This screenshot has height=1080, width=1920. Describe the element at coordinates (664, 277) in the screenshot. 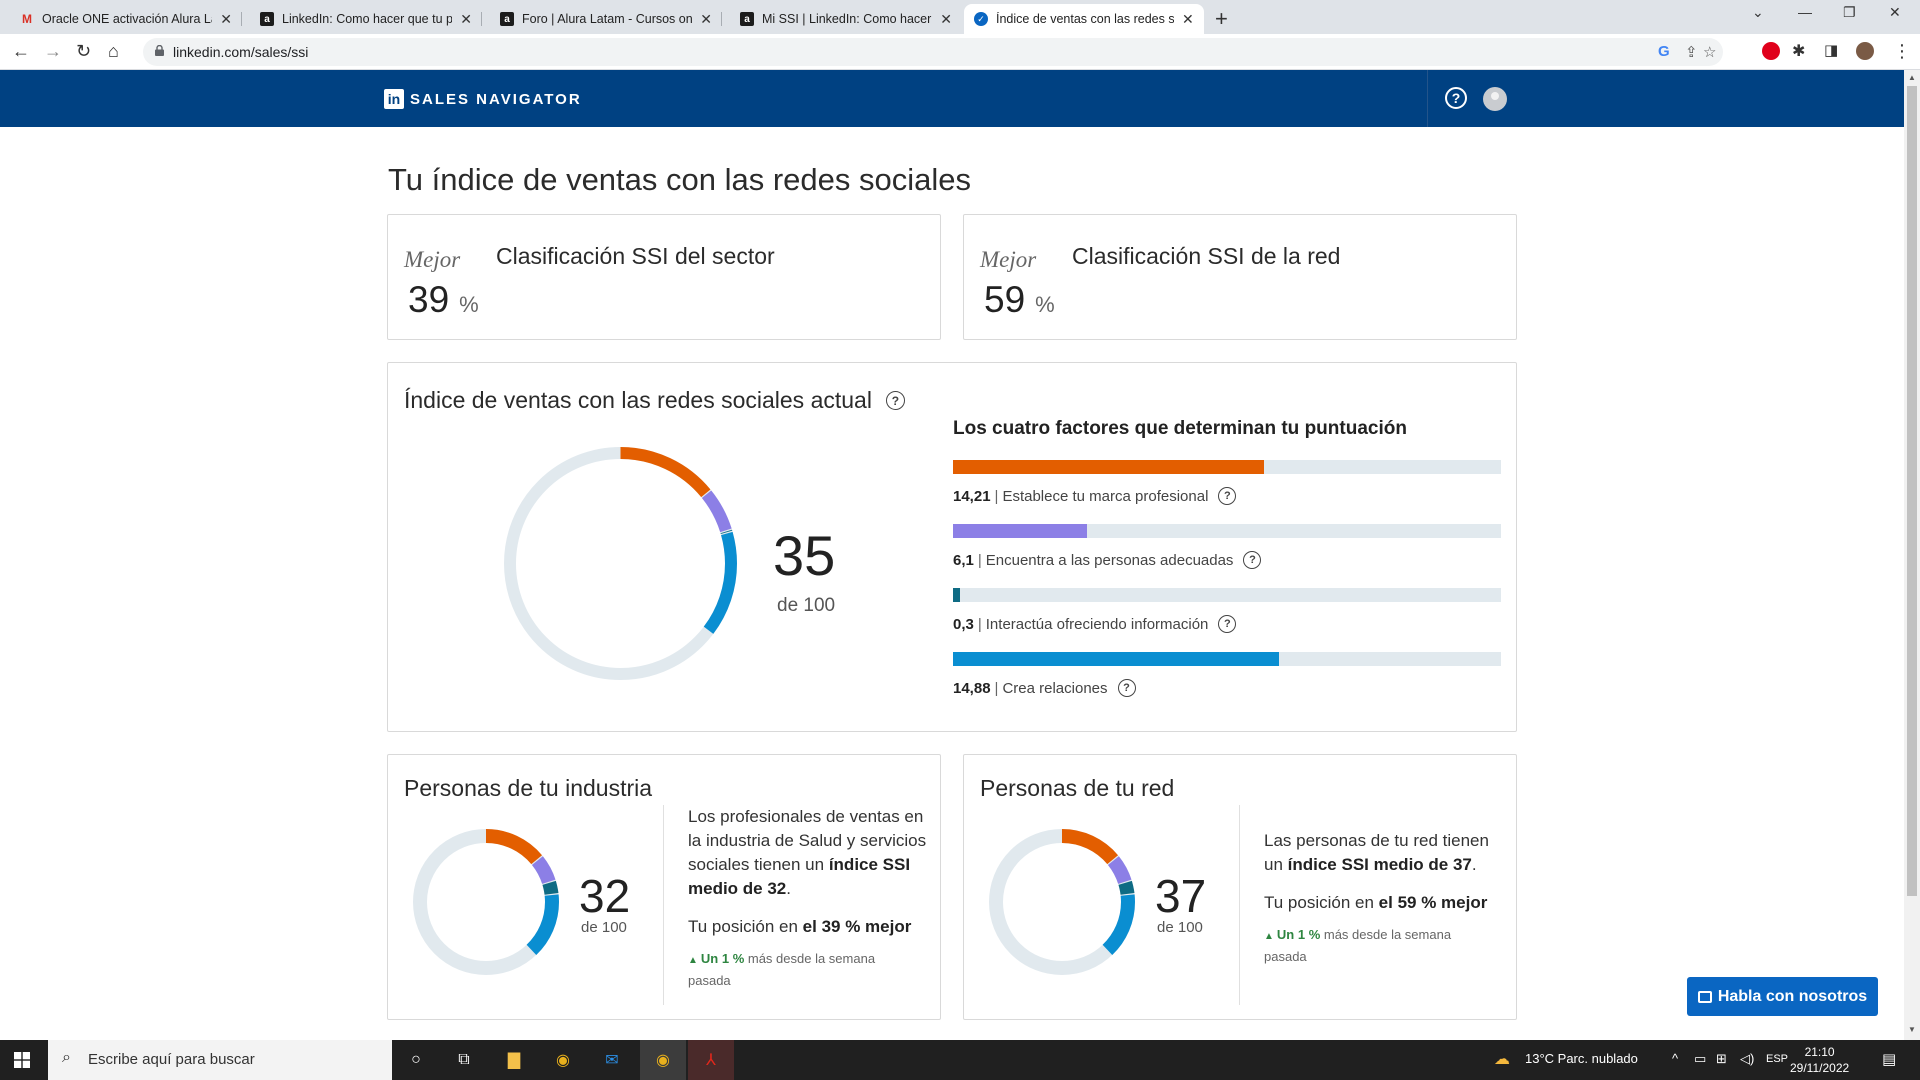

I see `sector-rank-card: Mejor Clasificación SSI del sector 39%` at that location.